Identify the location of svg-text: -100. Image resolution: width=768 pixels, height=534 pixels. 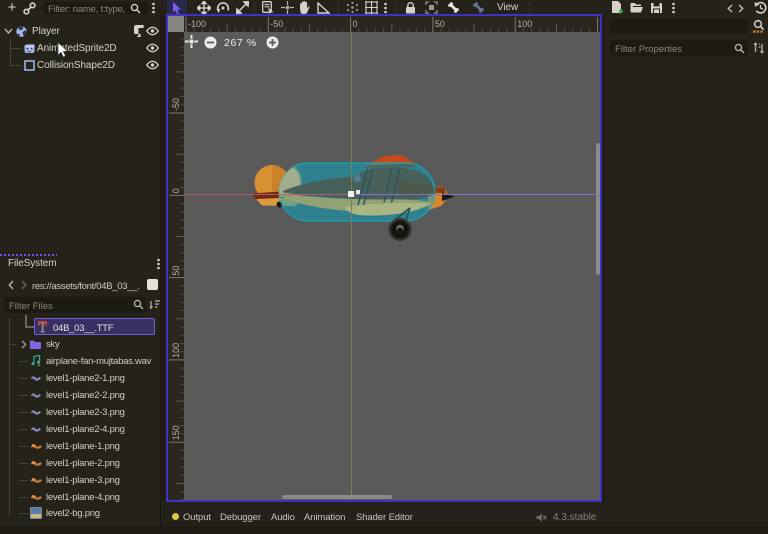
(197, 24).